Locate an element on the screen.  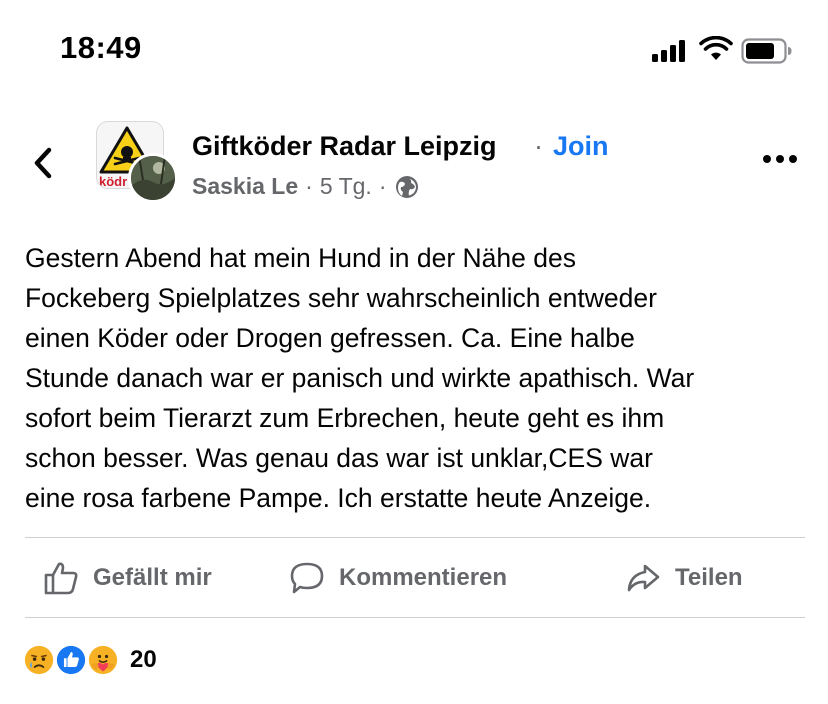
comment-bubble-icon is located at coordinates (307, 578).